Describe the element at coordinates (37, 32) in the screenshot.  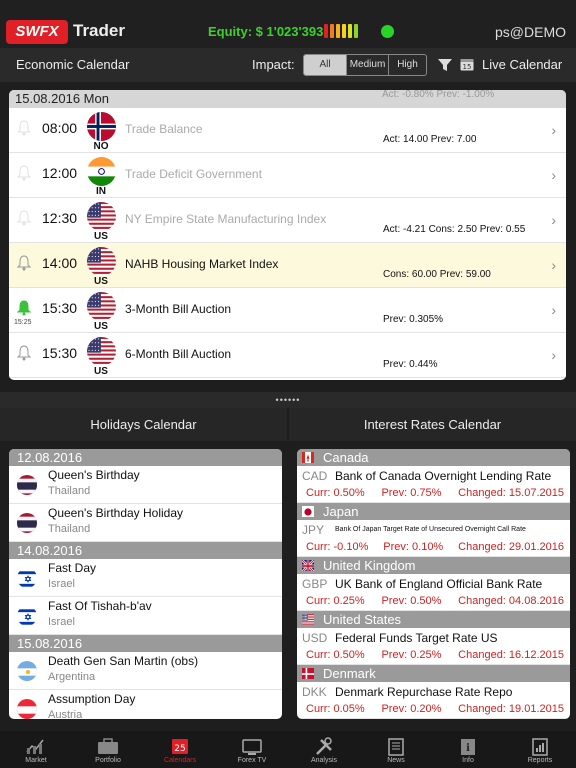
I see `logo: SWFX` at that location.